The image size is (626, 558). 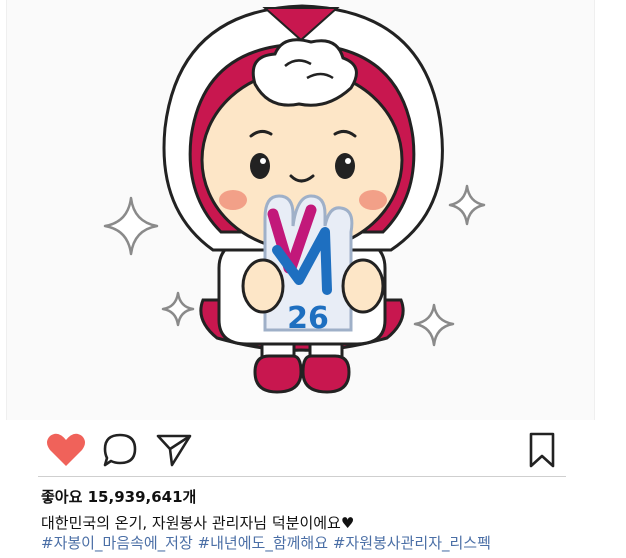 I want to click on hashtag-link: #자봉이_마음속에_저장, so click(x=117, y=543).